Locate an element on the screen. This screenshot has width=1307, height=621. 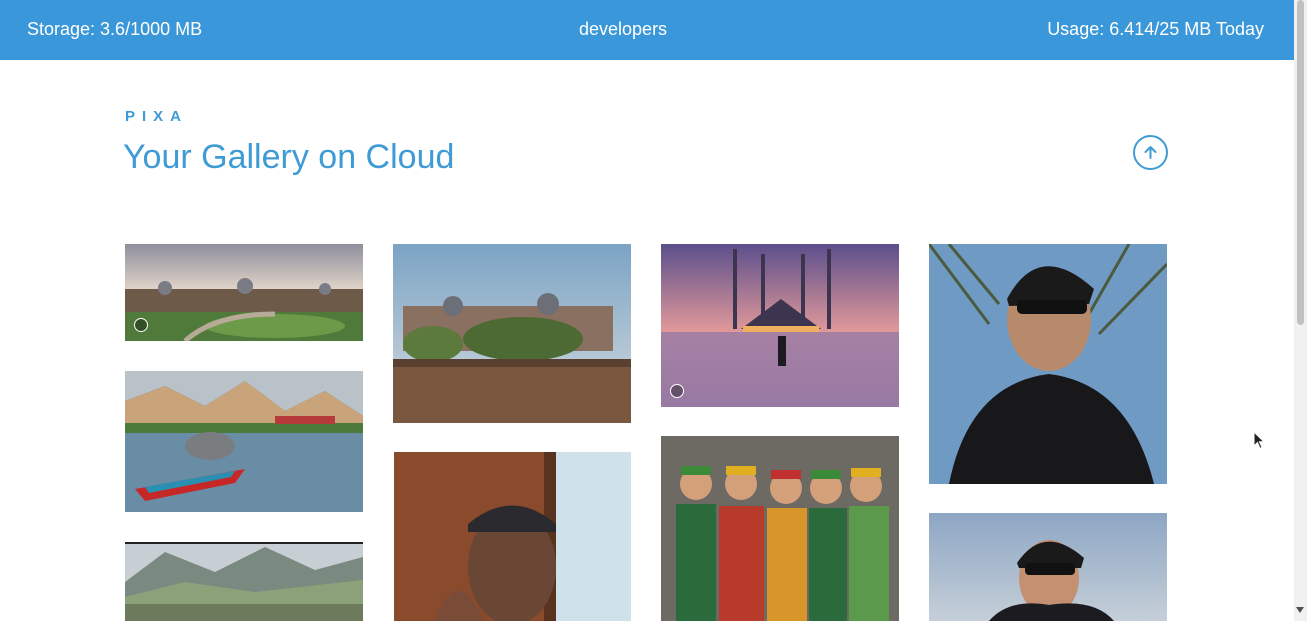
upload-button is located at coordinates (1150, 152).